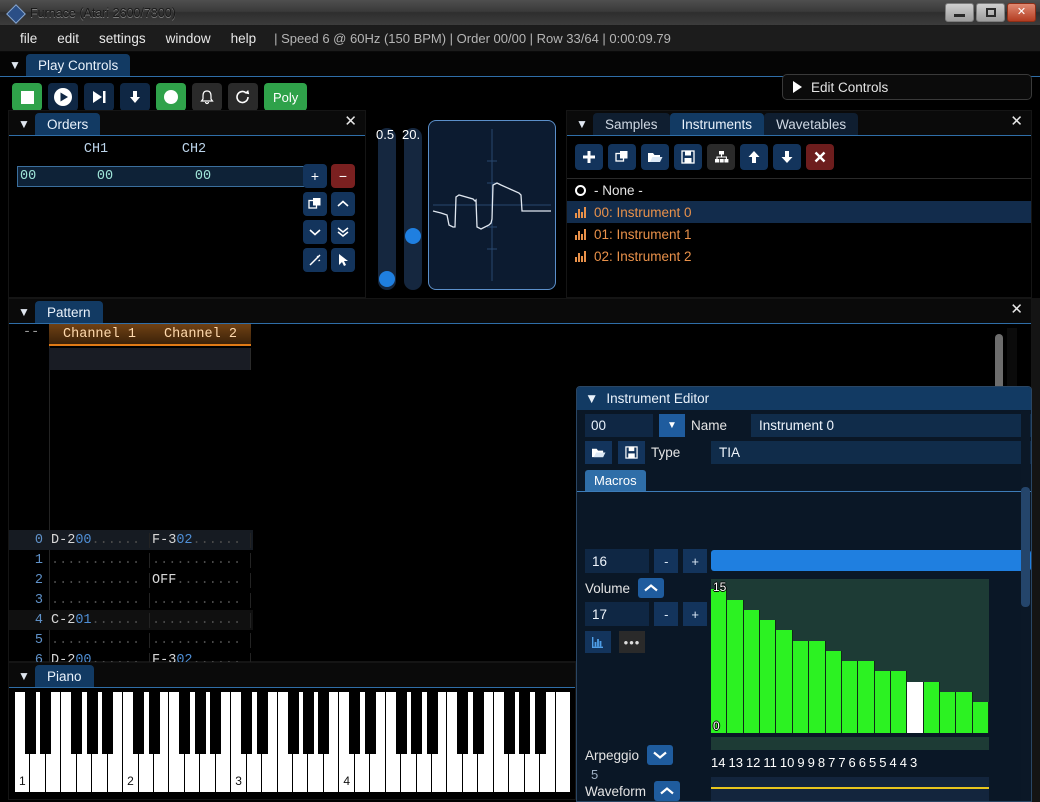 The image size is (1040, 802). What do you see at coordinates (1025, 547) in the screenshot?
I see `instrument-editor-scrollbar-thumb` at bounding box center [1025, 547].